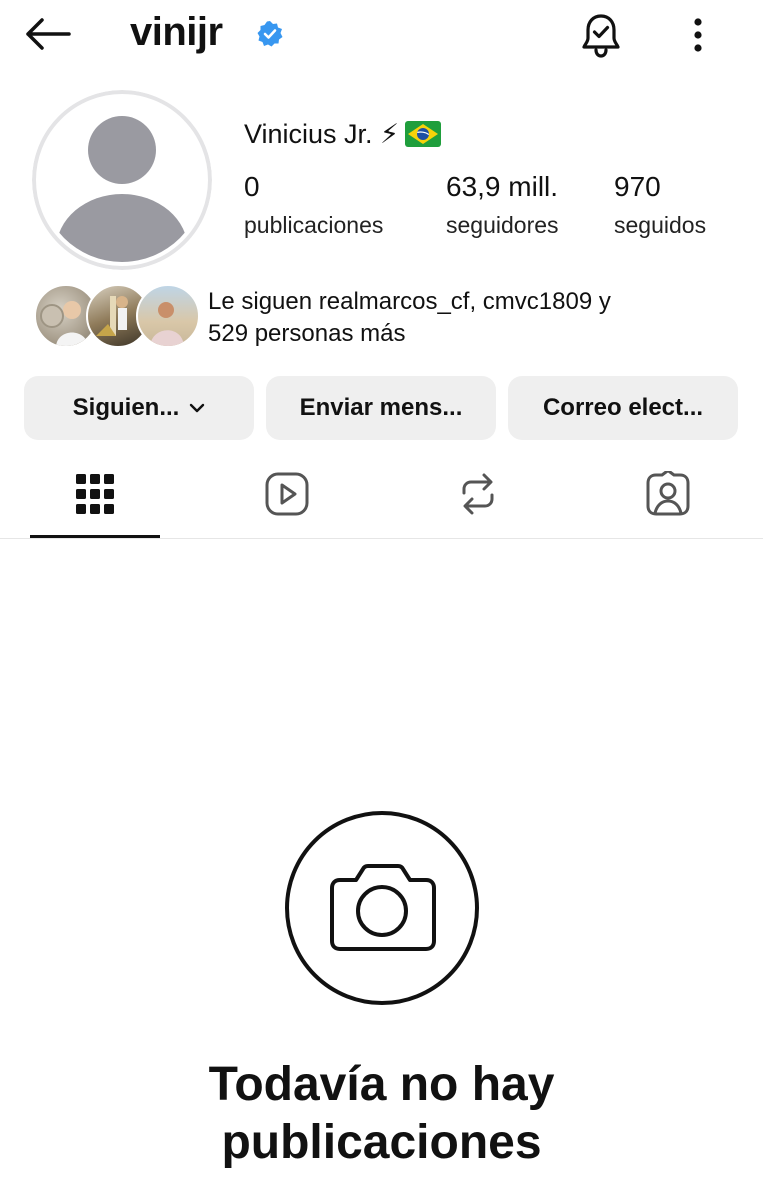 Image resolution: width=763 pixels, height=1200 pixels. I want to click on empty-state-title: Todavía no hay publicaciones, so click(381, 1114).